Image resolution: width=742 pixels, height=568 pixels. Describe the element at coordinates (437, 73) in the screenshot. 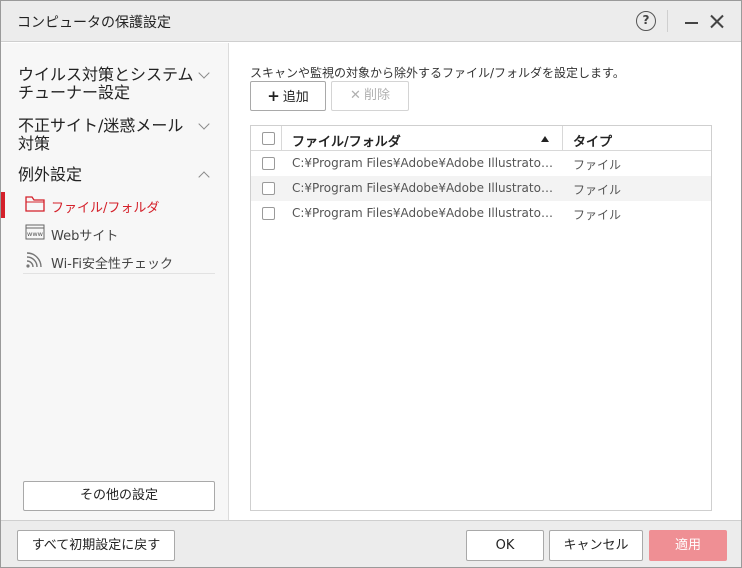

I see `page-description: スキャンや監視の対象から除外するファイル/フォルダを設定します。` at that location.